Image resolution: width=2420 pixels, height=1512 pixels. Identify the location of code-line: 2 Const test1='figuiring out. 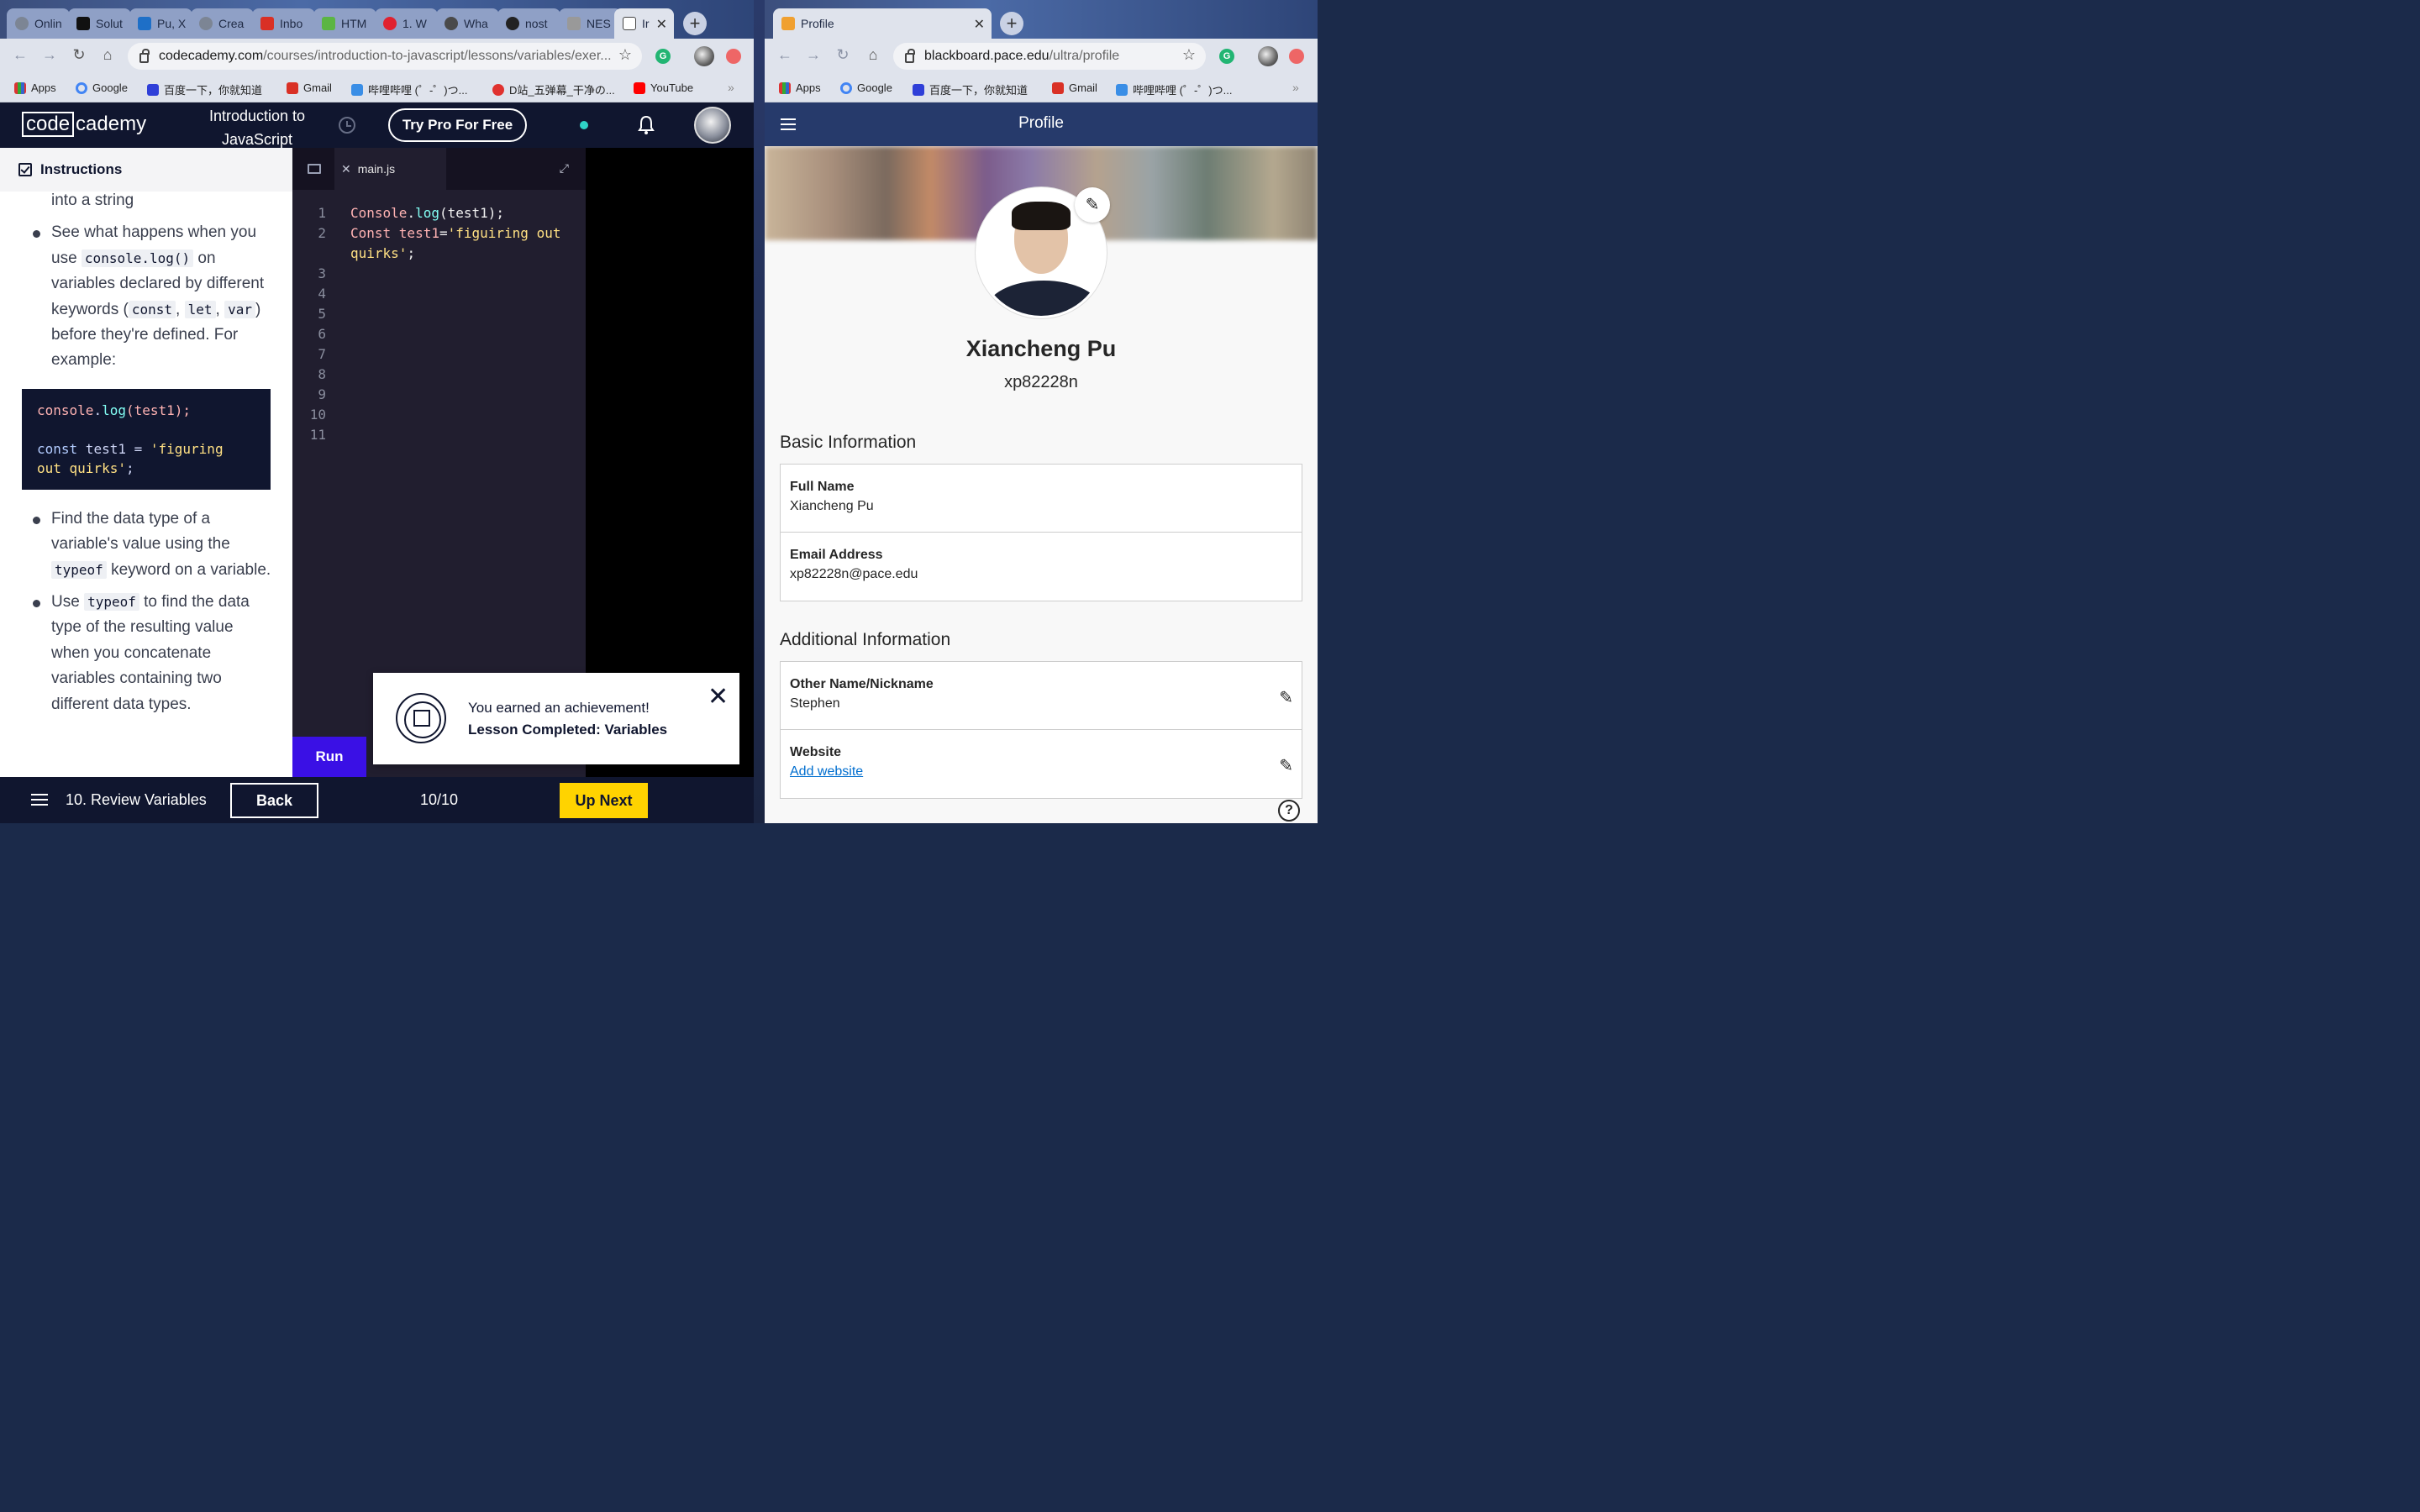
(439, 233).